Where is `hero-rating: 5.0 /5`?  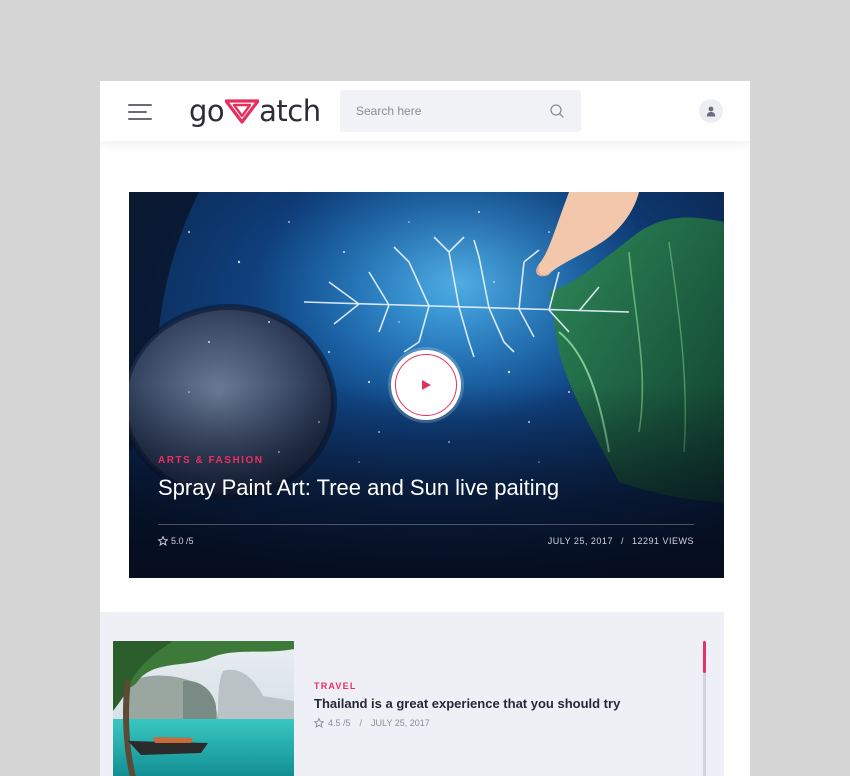 hero-rating: 5.0 /5 is located at coordinates (176, 541).